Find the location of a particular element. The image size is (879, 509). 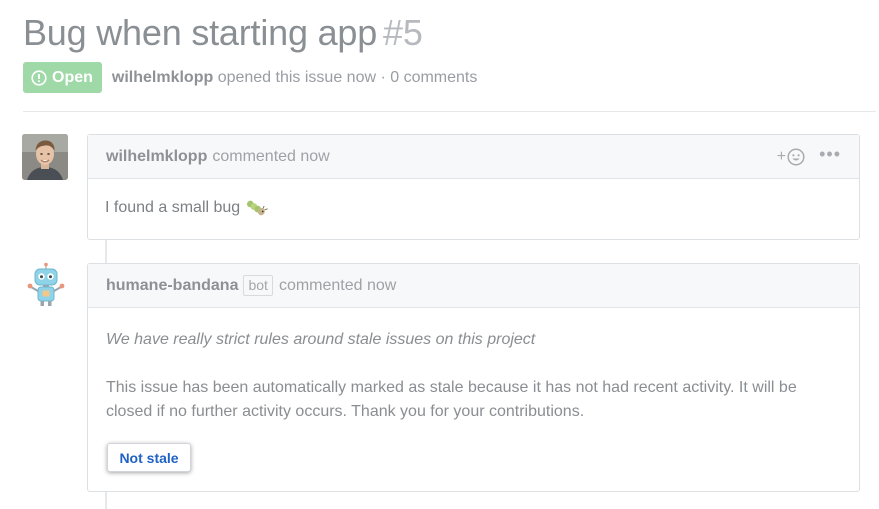

avatar is located at coordinates (45, 157).